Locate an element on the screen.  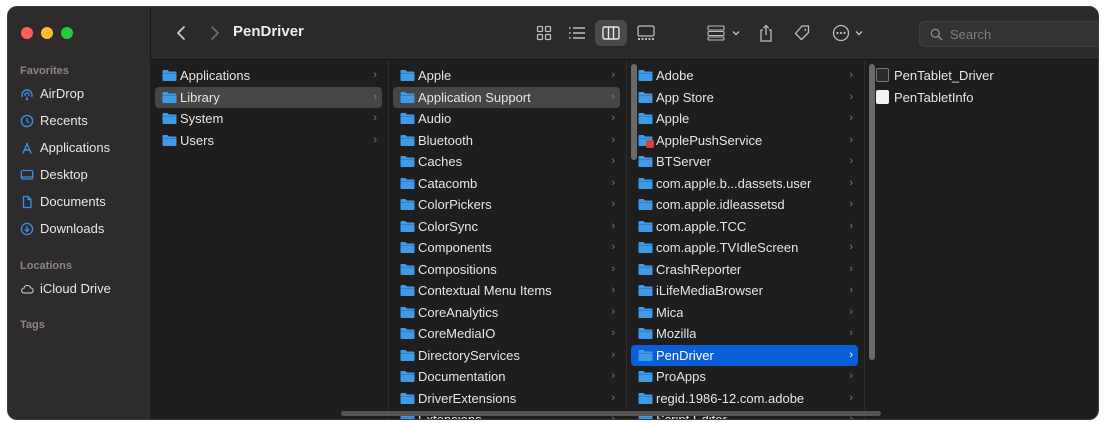
list-item: ColorPickers › is located at coordinates (506, 204).